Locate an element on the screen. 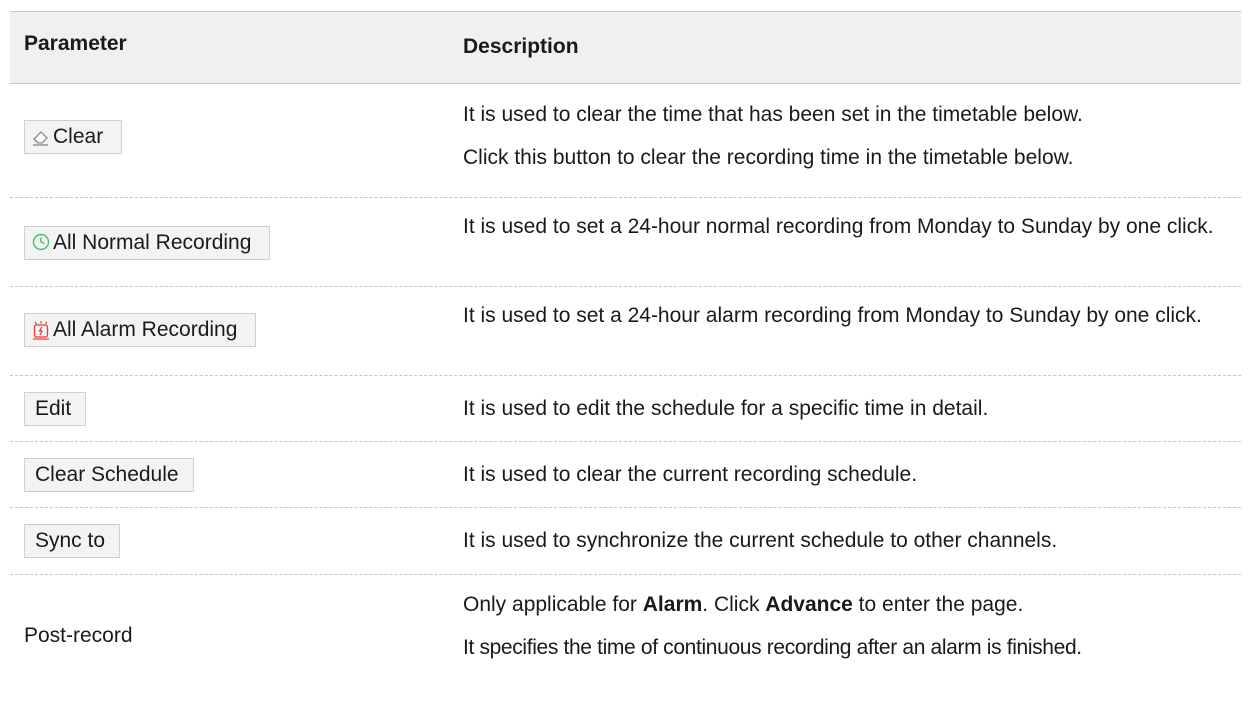 The height and width of the screenshot is (719, 1250). all-alarm-recording-label: All Alarm Recording is located at coordinates (145, 329).